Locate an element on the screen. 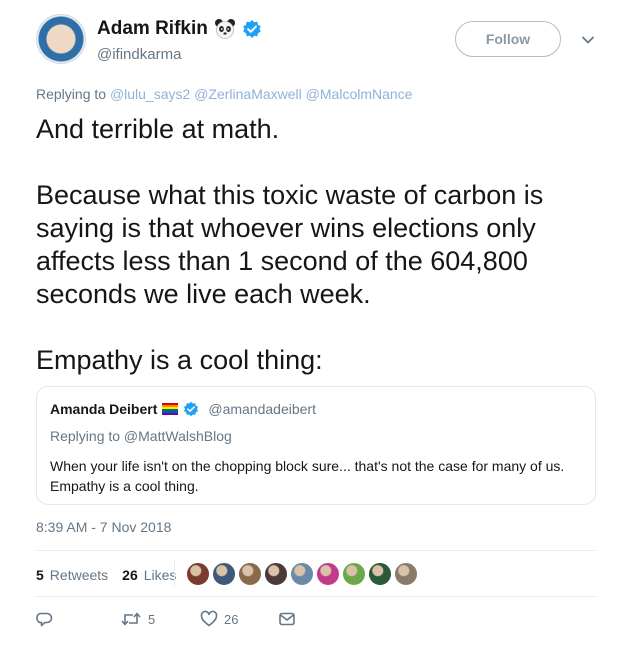  reply-button is located at coordinates (48, 619).